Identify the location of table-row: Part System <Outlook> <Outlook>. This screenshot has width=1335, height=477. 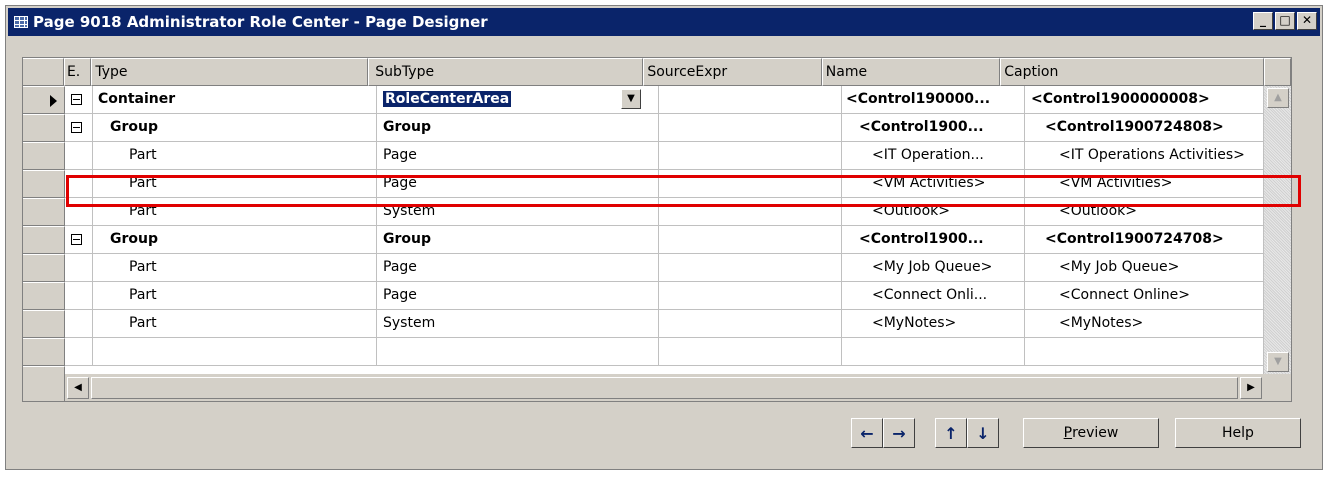
(657, 212).